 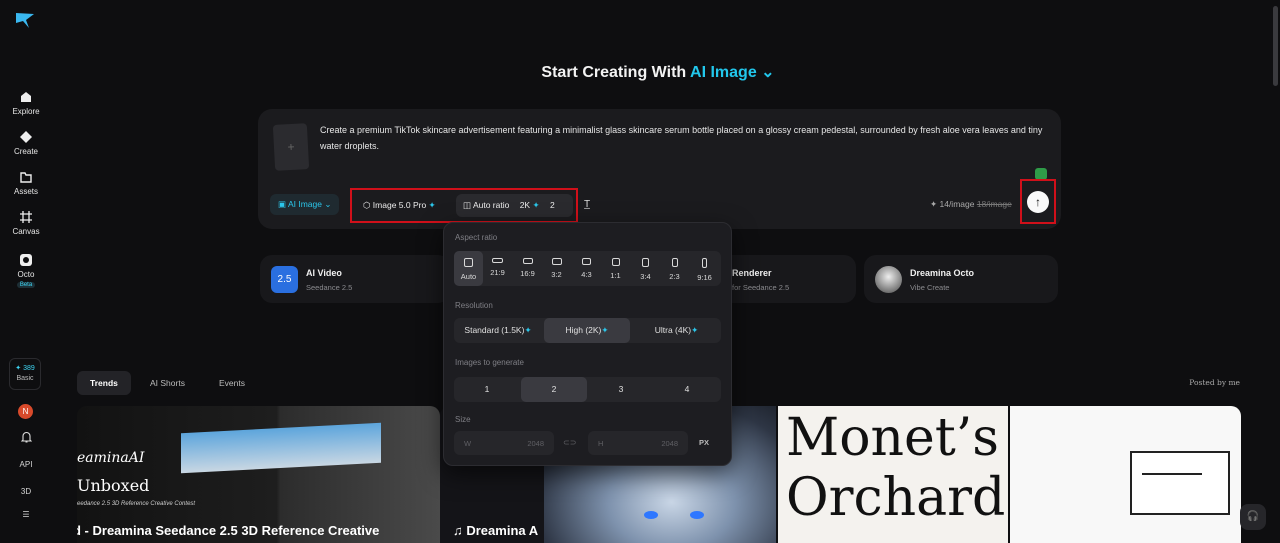 What do you see at coordinates (468, 205) in the screenshot?
I see `ratio-icon: ◫` at bounding box center [468, 205].